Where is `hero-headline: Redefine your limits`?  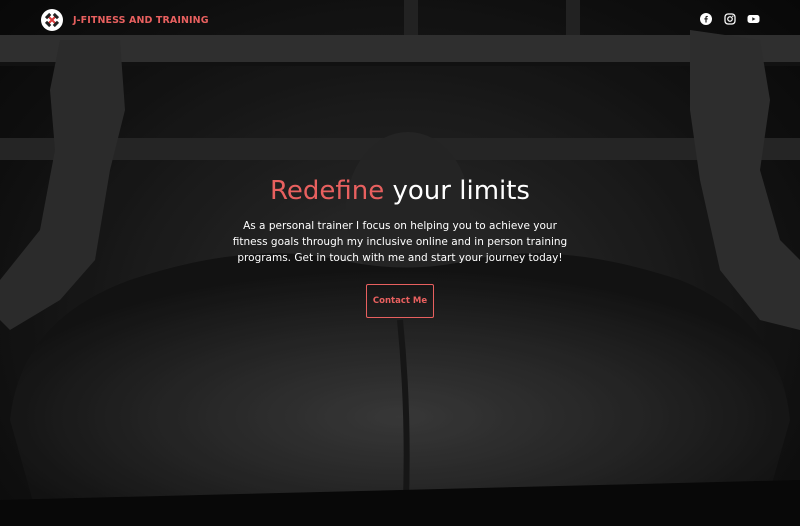
hero-headline: Redefine your limits is located at coordinates (400, 191).